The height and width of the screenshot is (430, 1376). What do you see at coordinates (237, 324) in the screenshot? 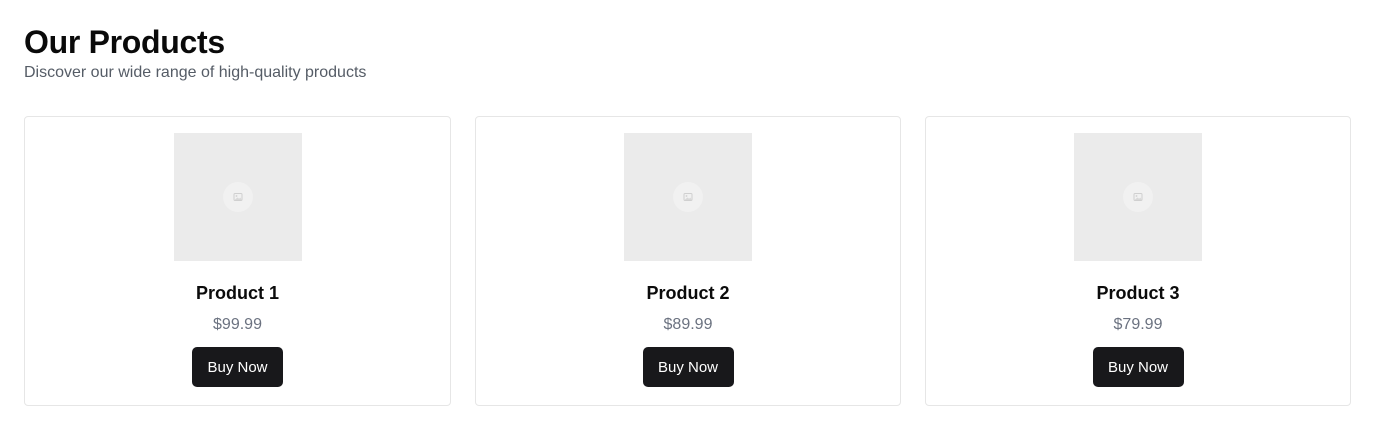
I see `product-price: $99.99` at bounding box center [237, 324].